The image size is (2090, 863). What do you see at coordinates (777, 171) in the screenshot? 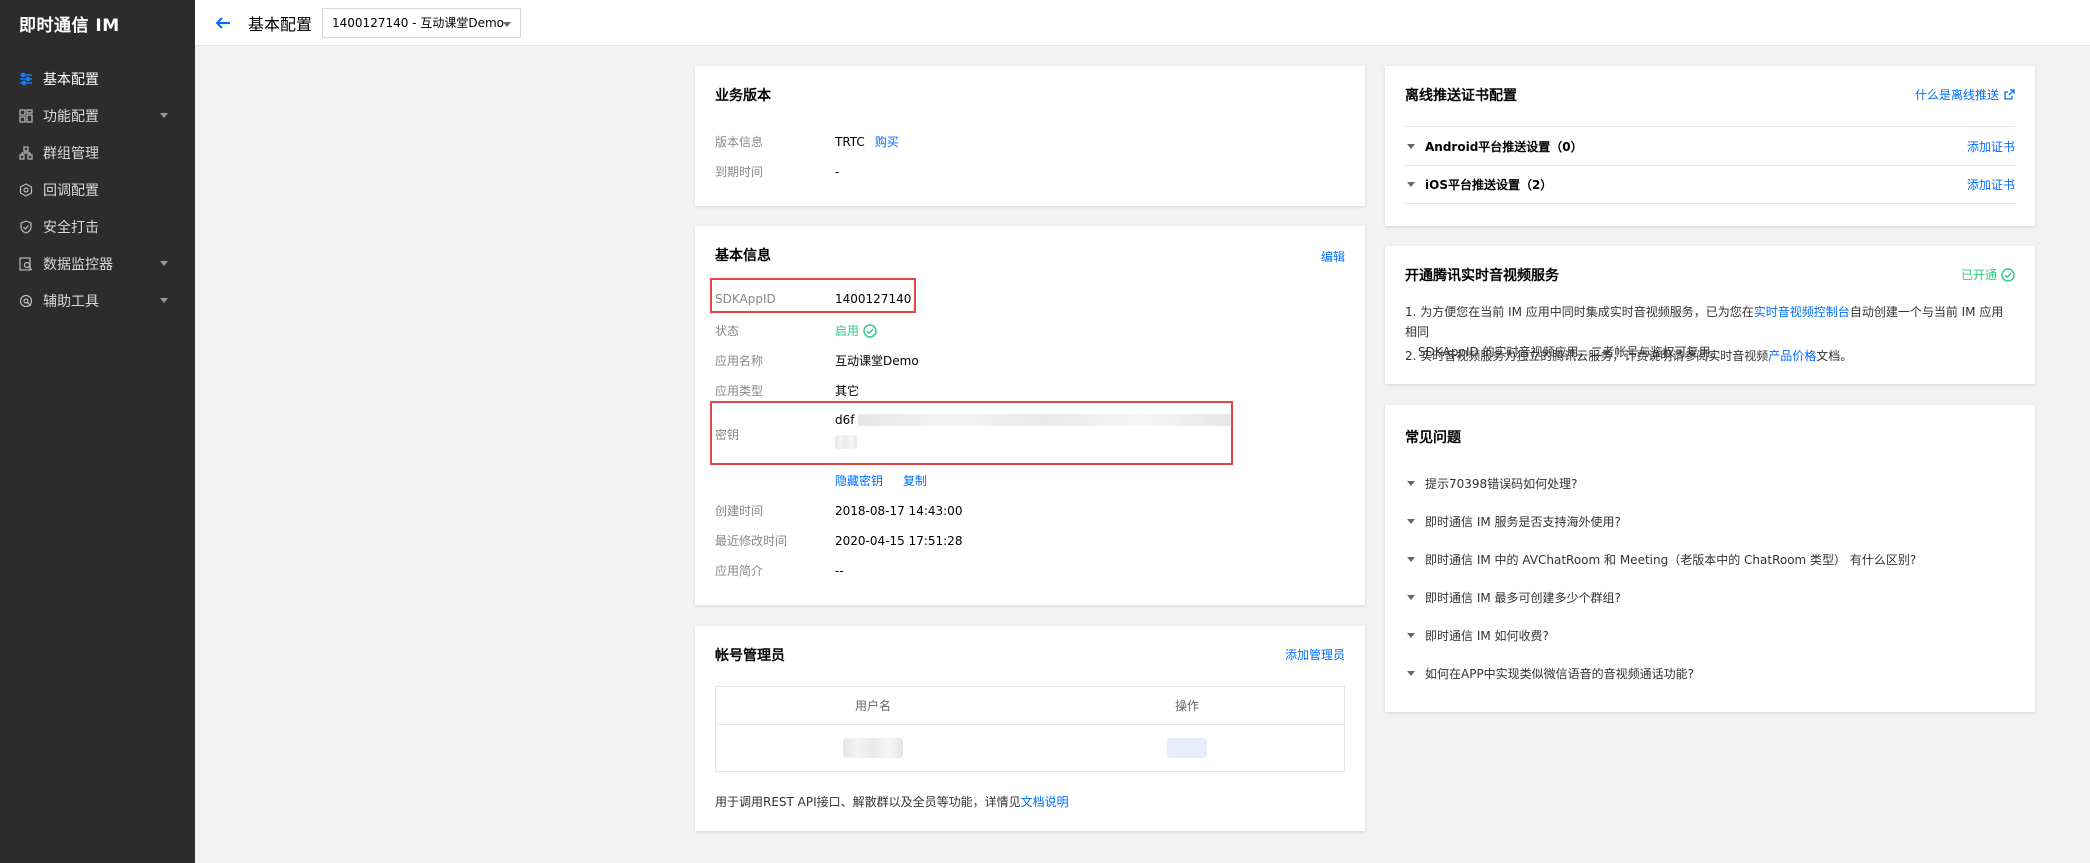
I see `expire-row: 到期时间 -` at bounding box center [777, 171].